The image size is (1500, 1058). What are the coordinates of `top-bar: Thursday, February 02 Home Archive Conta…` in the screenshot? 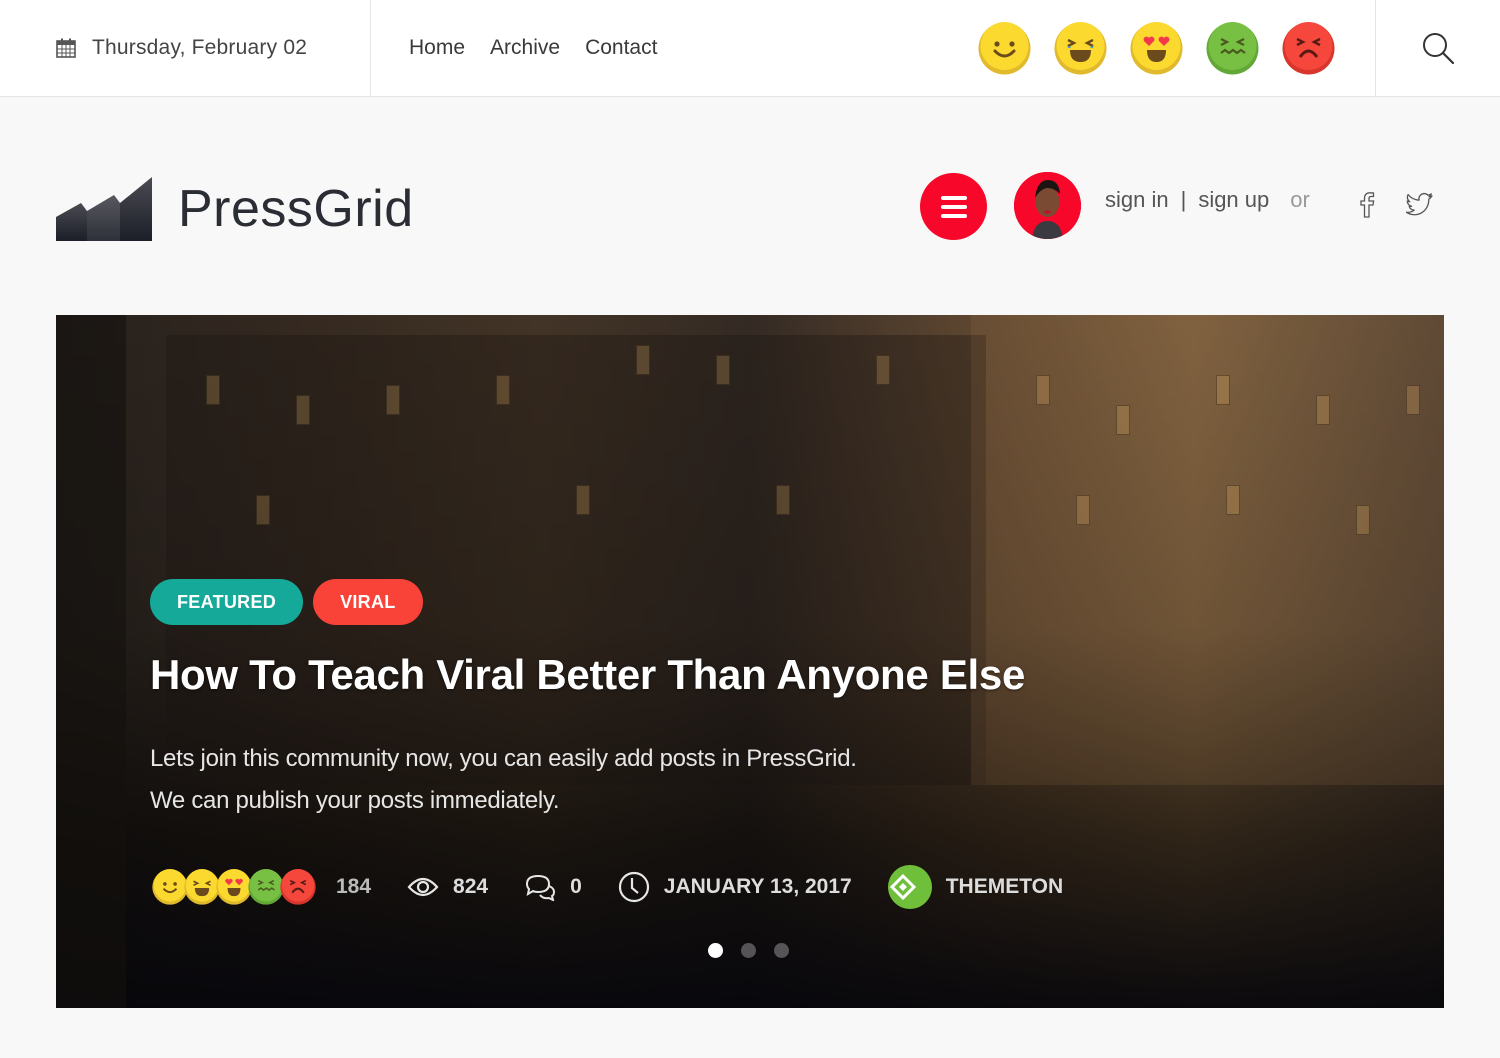 It's located at (750, 48).